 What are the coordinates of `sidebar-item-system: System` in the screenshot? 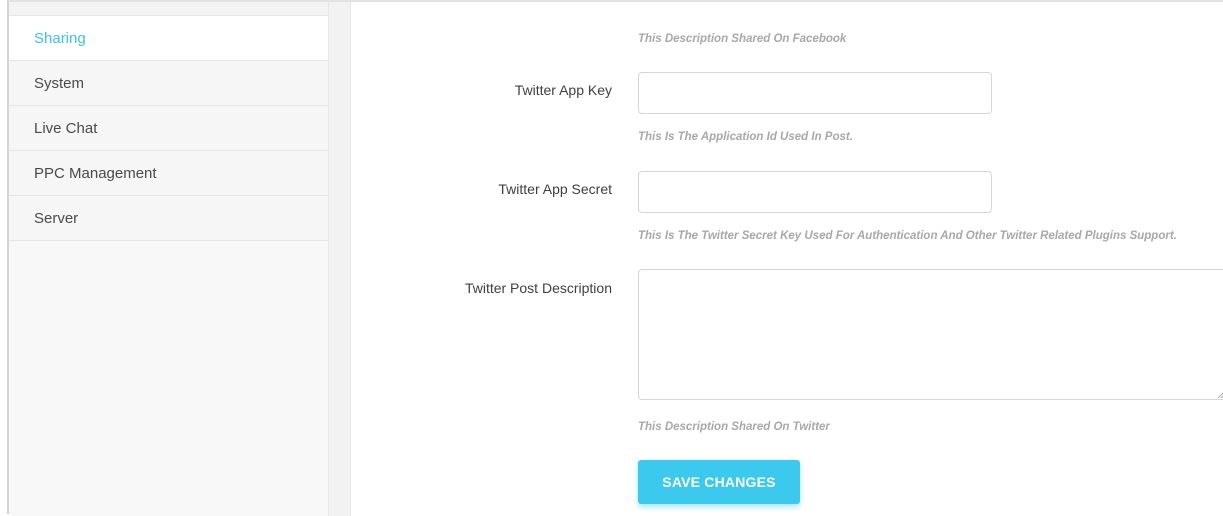 It's located at (168, 83).